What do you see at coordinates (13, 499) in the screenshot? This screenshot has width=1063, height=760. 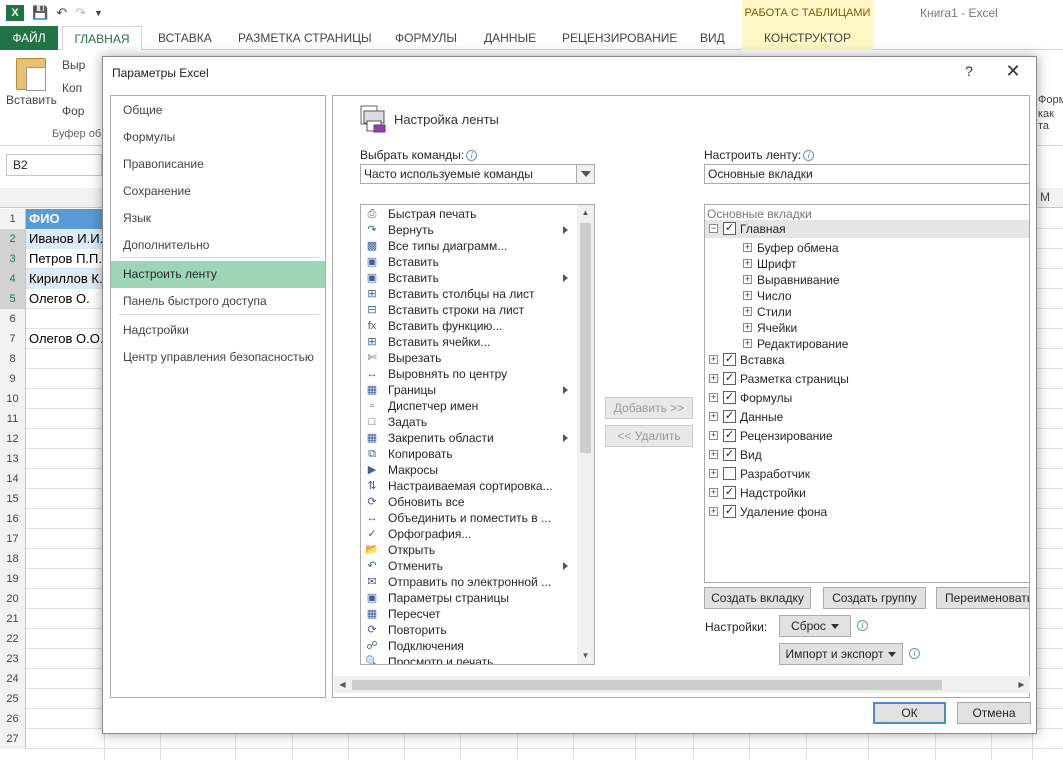 I see `row-header: 15` at bounding box center [13, 499].